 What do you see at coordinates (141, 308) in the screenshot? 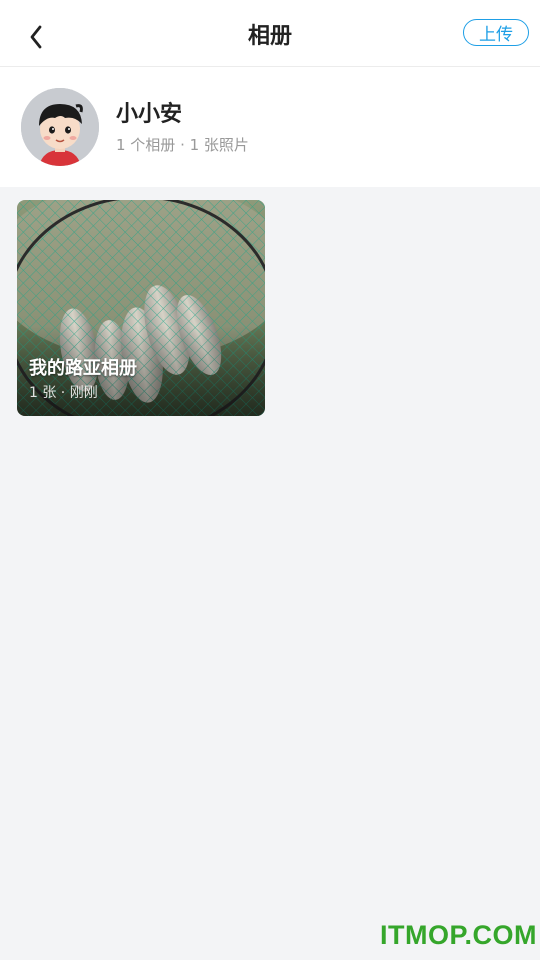
I see `album-card: 我的路亚相册 1 张 · 刚刚` at bounding box center [141, 308].